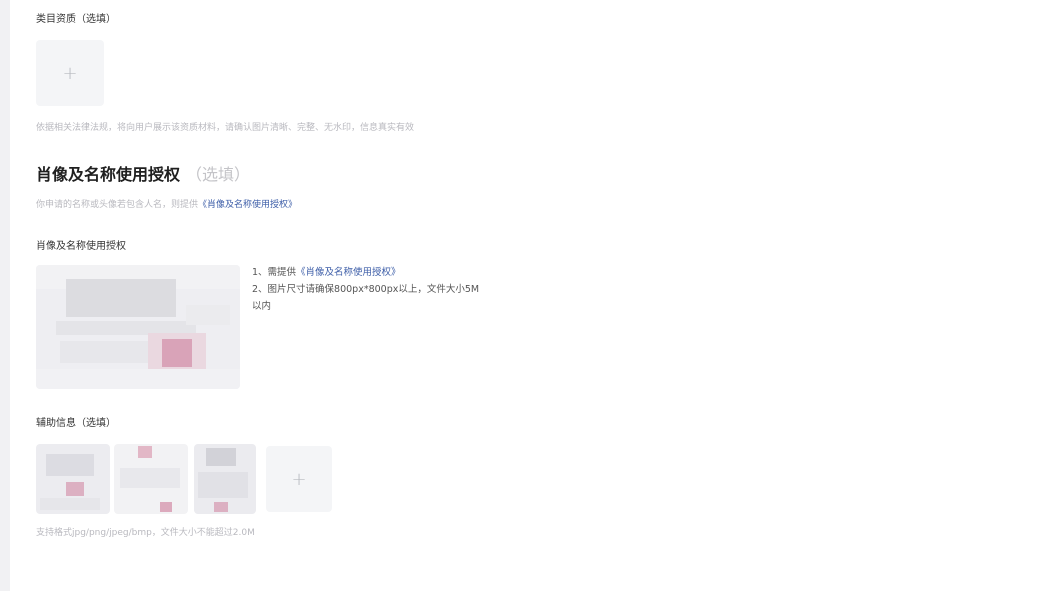  Describe the element at coordinates (145, 533) in the screenshot. I see `auxiliary-info-hint: 支持格式jpg/png/jpeg/bmp，文件大小不能超过2.0M` at that location.